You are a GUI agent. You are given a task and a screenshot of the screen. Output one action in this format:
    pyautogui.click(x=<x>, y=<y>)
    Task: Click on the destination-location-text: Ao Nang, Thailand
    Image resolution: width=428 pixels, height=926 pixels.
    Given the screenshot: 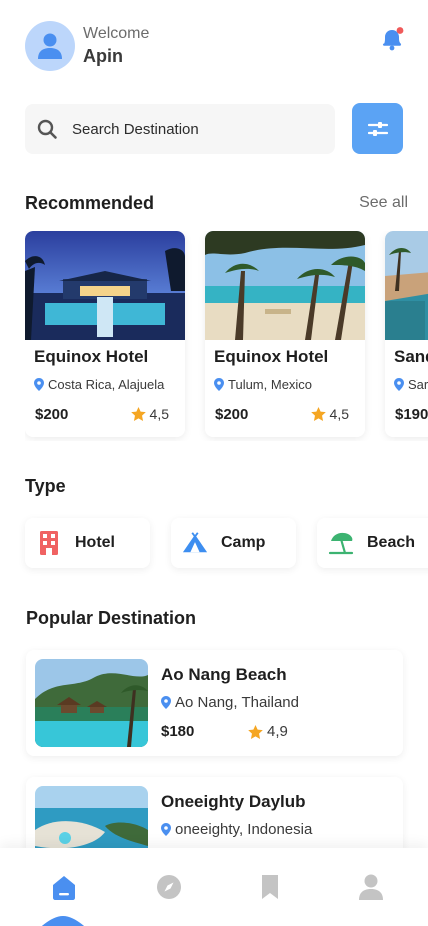 What is the action you would take?
    pyautogui.click(x=237, y=702)
    